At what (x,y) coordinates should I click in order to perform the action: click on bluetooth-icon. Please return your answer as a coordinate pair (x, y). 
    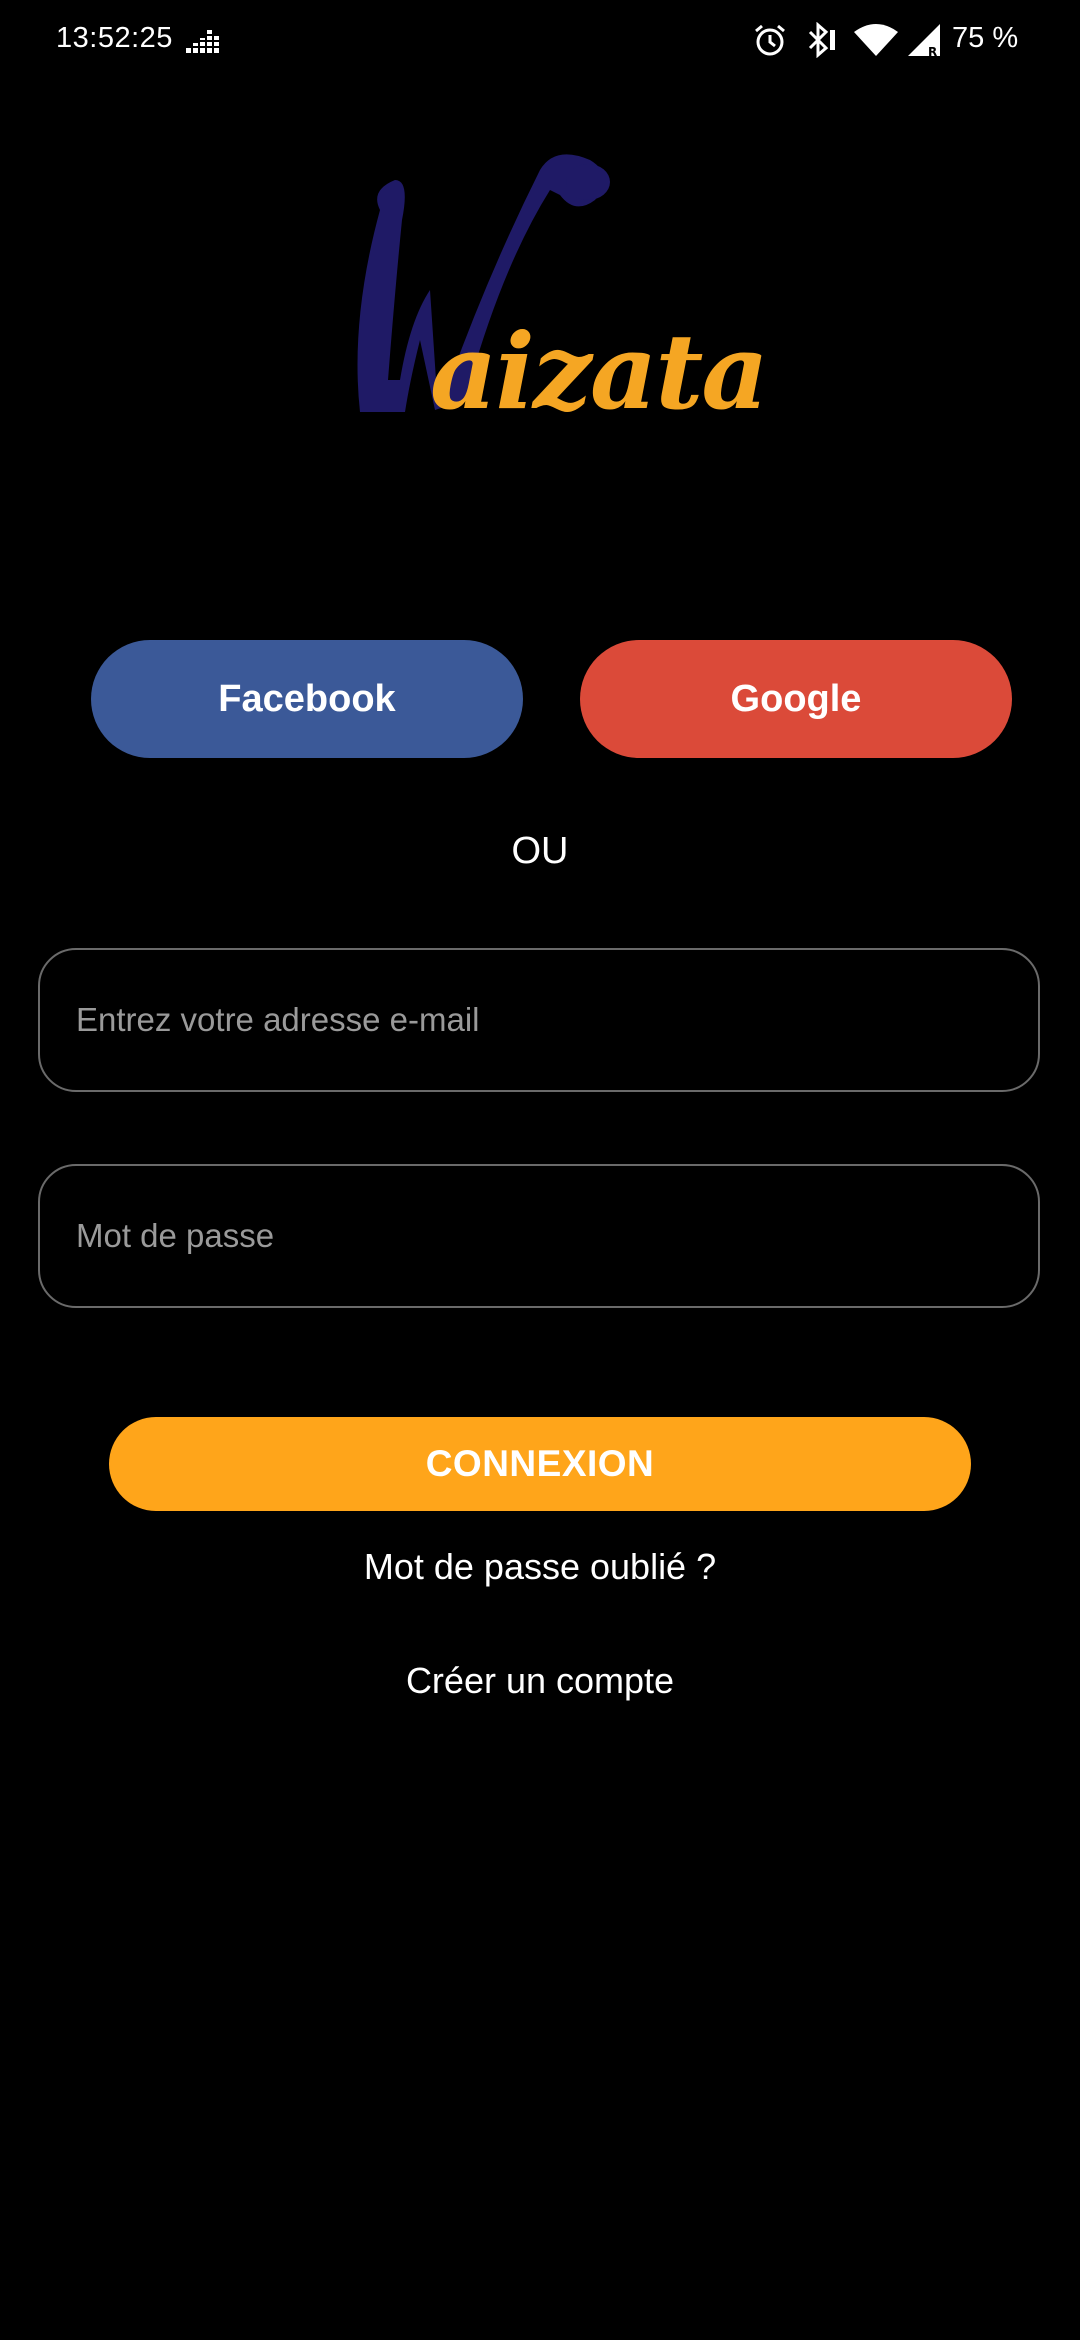
    Looking at the image, I should click on (821, 40).